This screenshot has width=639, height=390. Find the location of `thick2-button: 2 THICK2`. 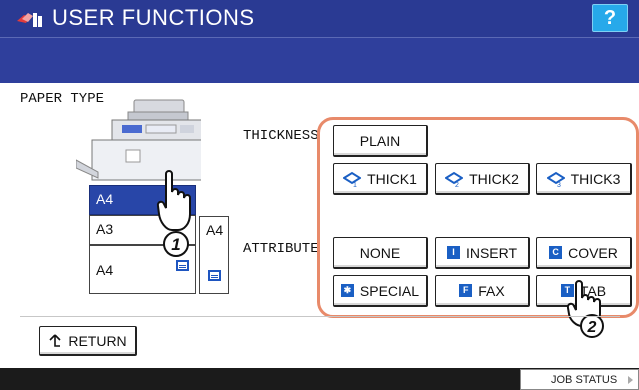

thick2-button: 2 THICK2 is located at coordinates (482, 179).